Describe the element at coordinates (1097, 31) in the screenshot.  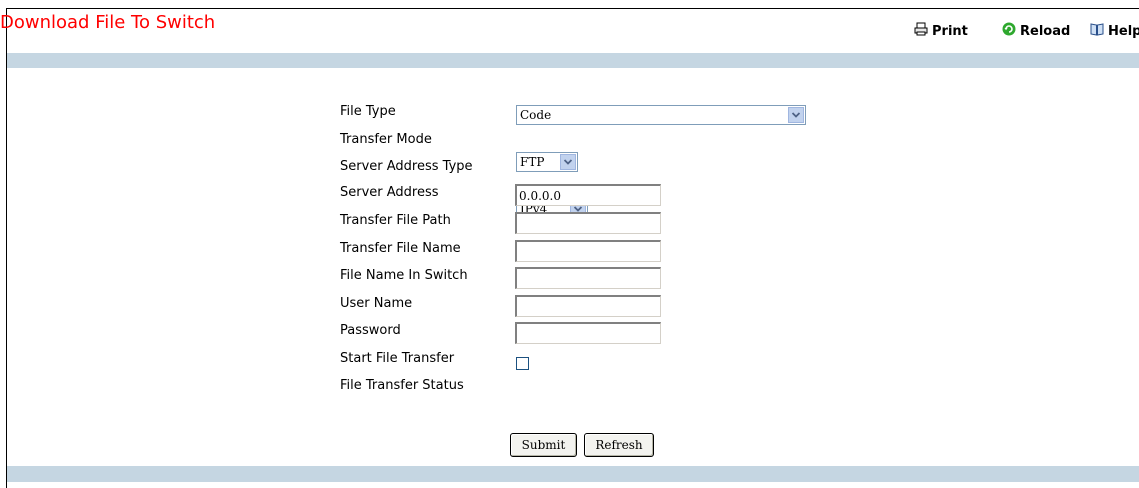
I see `help-book-icon` at that location.